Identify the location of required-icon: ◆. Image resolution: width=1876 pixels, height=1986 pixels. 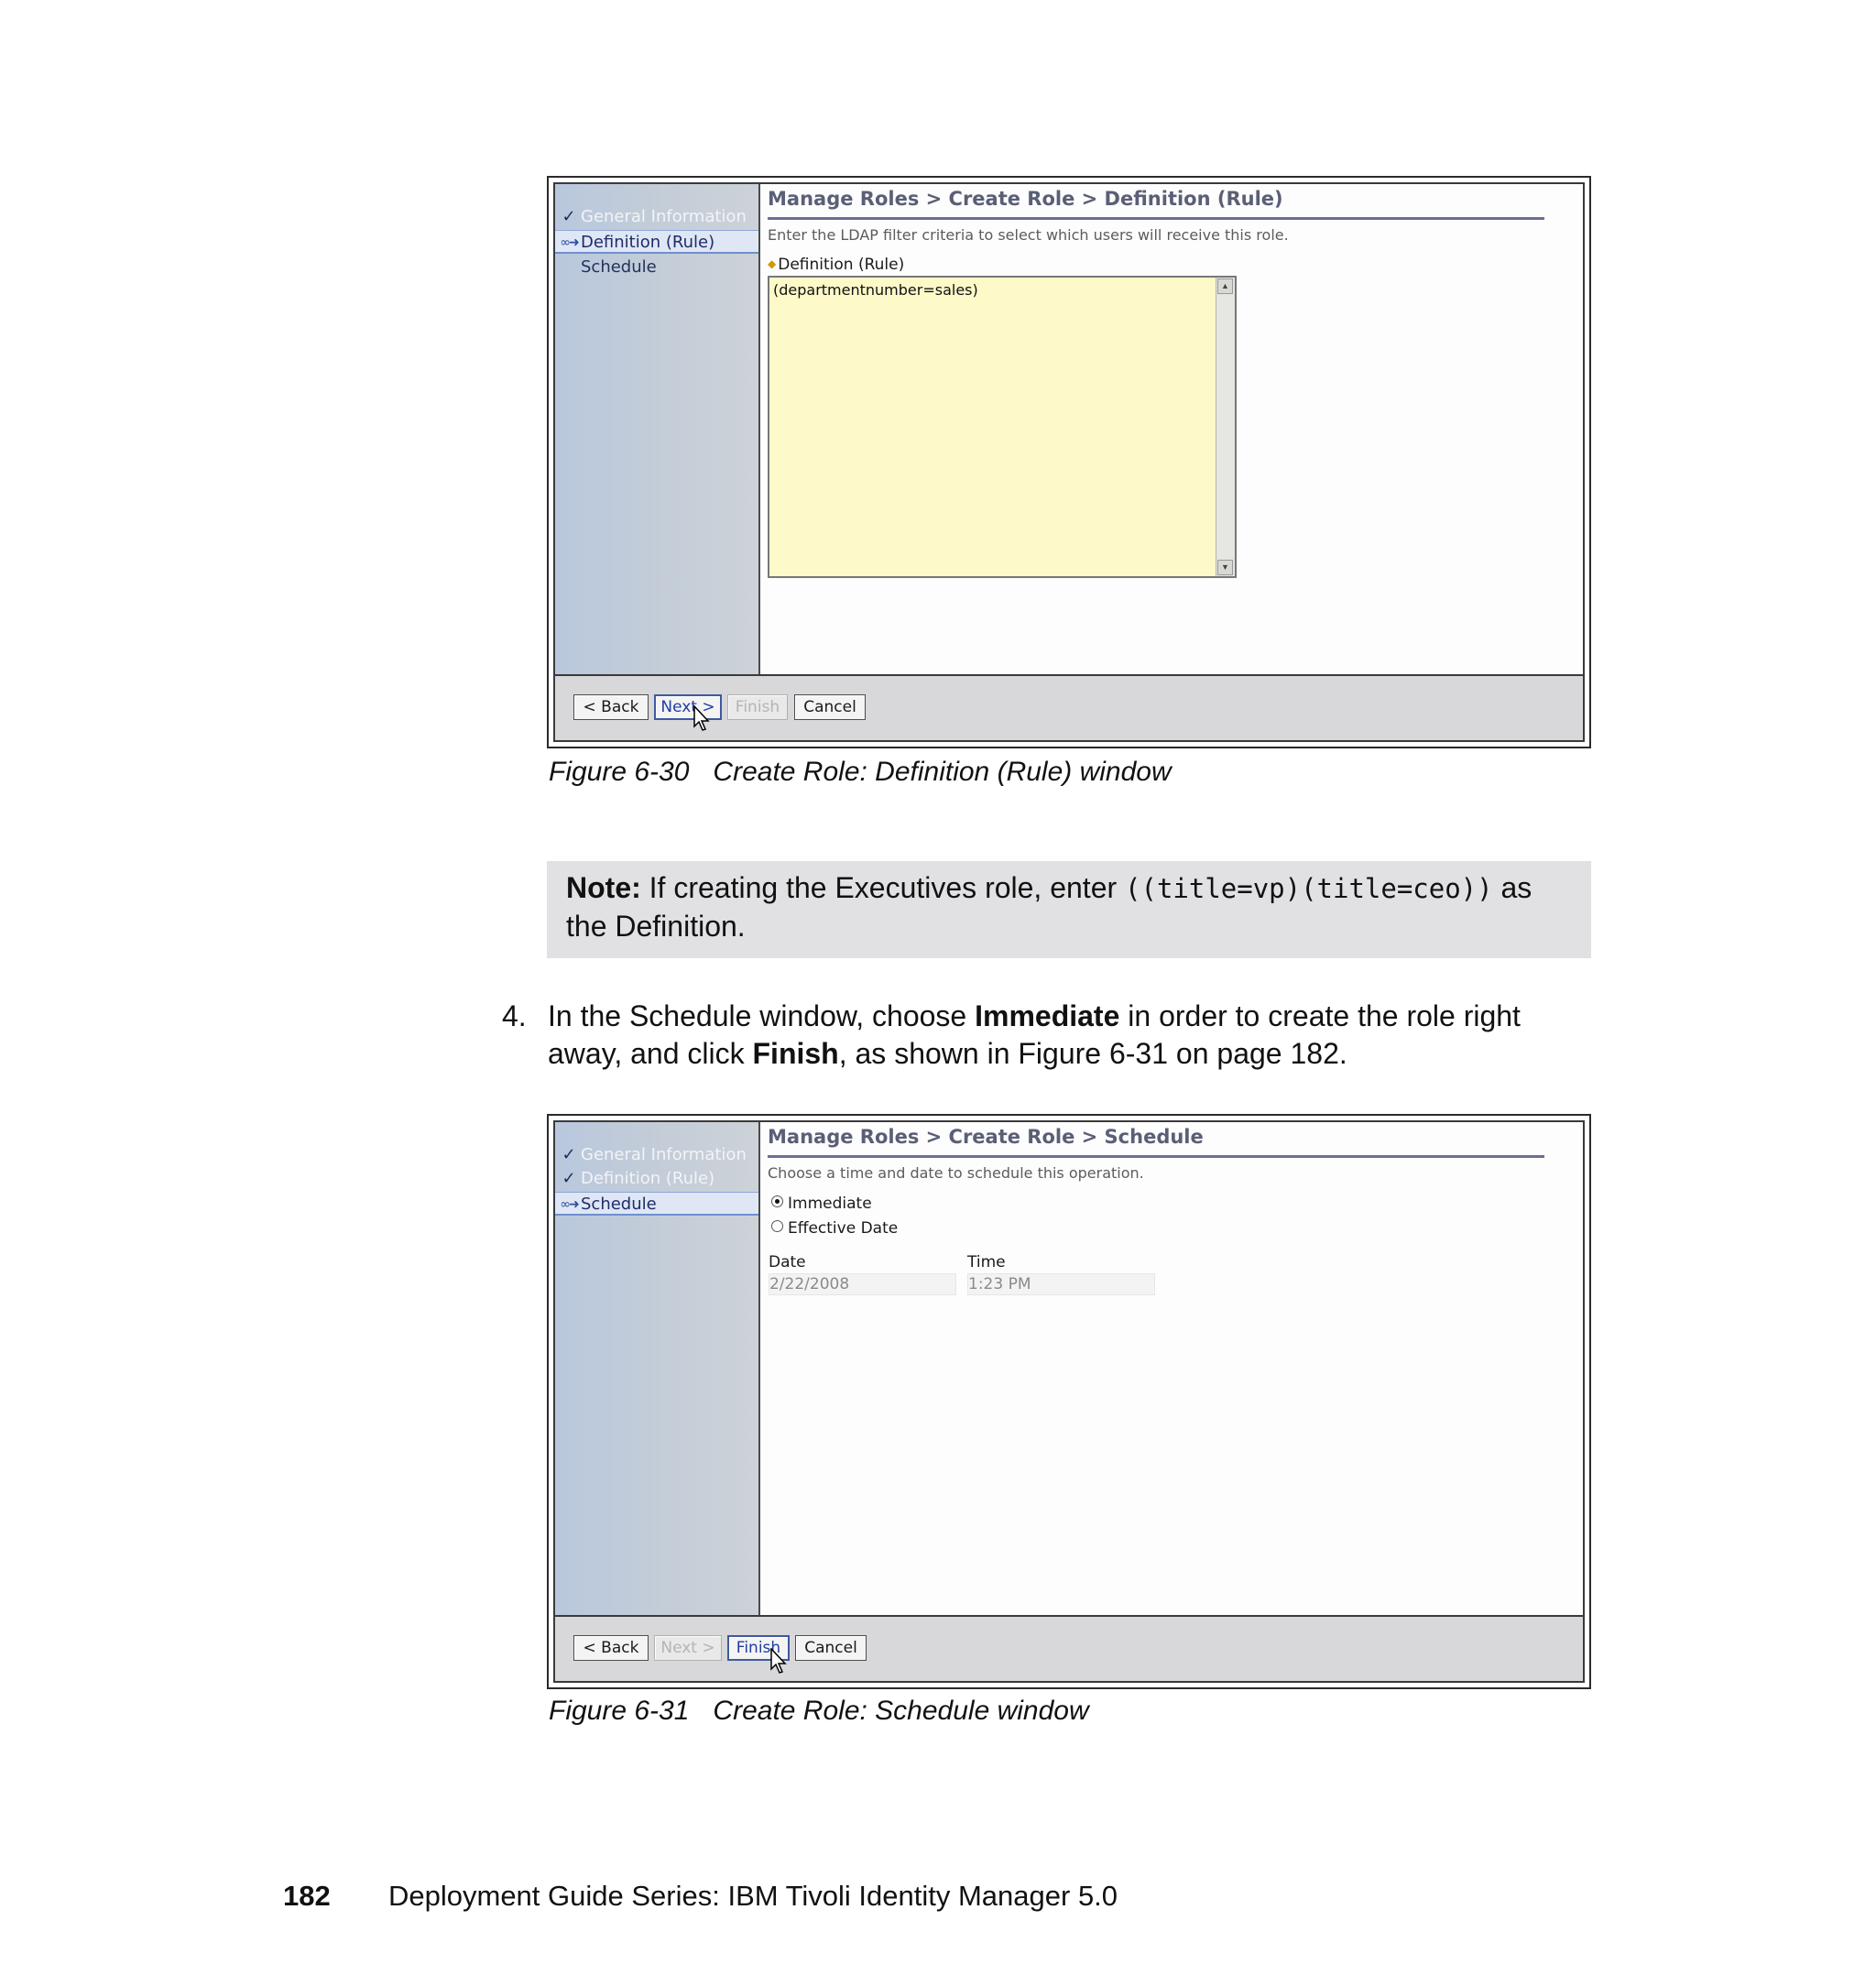
(772, 263).